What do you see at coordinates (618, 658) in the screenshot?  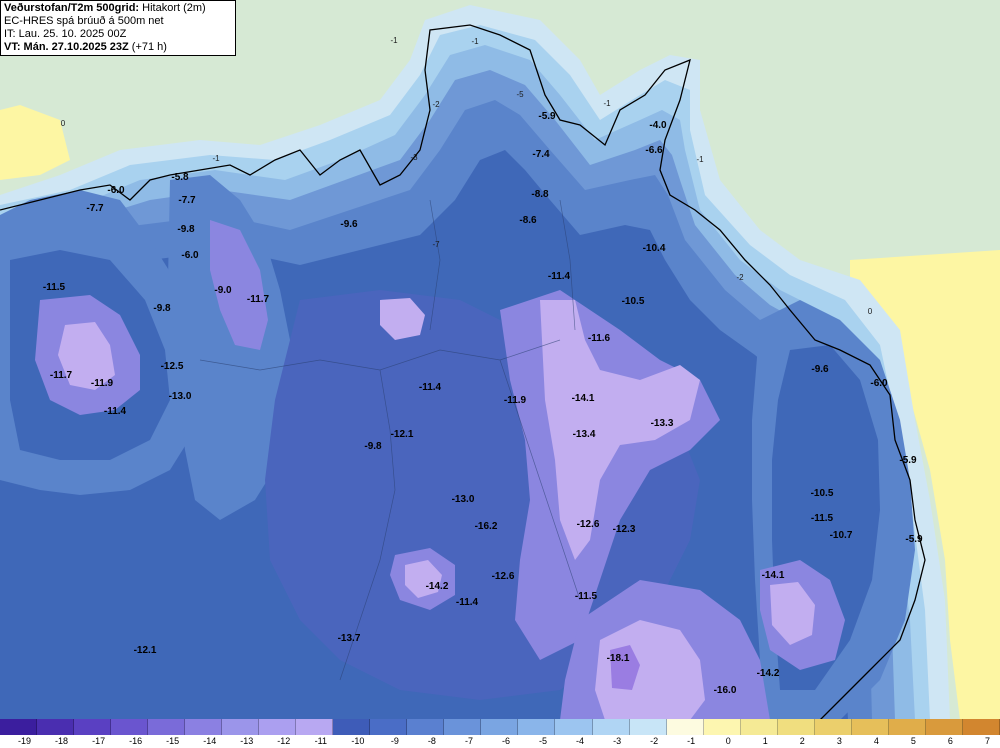 I see `temp-label: -18.1` at bounding box center [618, 658].